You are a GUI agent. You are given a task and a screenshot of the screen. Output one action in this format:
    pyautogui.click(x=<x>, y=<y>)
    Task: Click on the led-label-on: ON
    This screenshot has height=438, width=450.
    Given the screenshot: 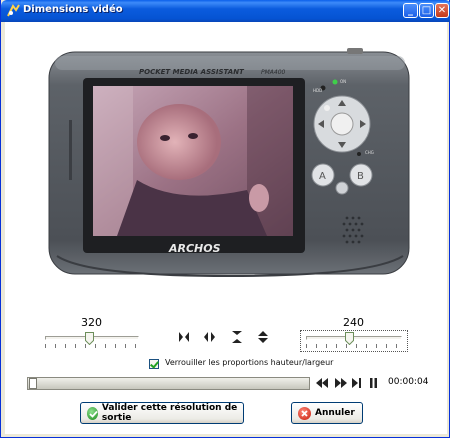 What is the action you would take?
    pyautogui.click(x=343, y=81)
    